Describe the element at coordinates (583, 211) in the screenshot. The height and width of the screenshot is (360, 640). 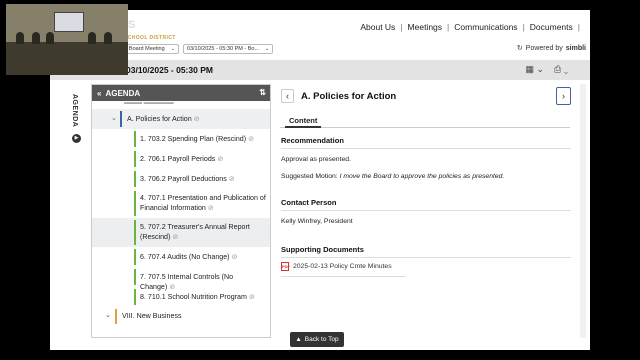
I see `scrollbar` at that location.